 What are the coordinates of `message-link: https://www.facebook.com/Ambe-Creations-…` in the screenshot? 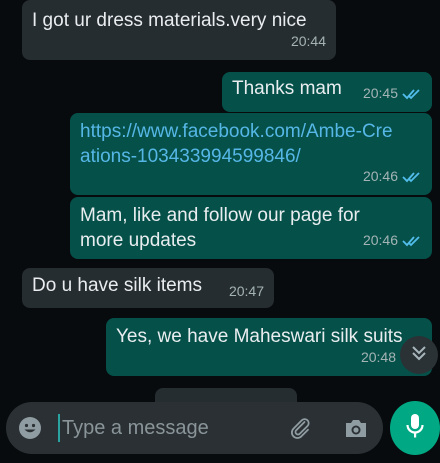 It's located at (240, 144).